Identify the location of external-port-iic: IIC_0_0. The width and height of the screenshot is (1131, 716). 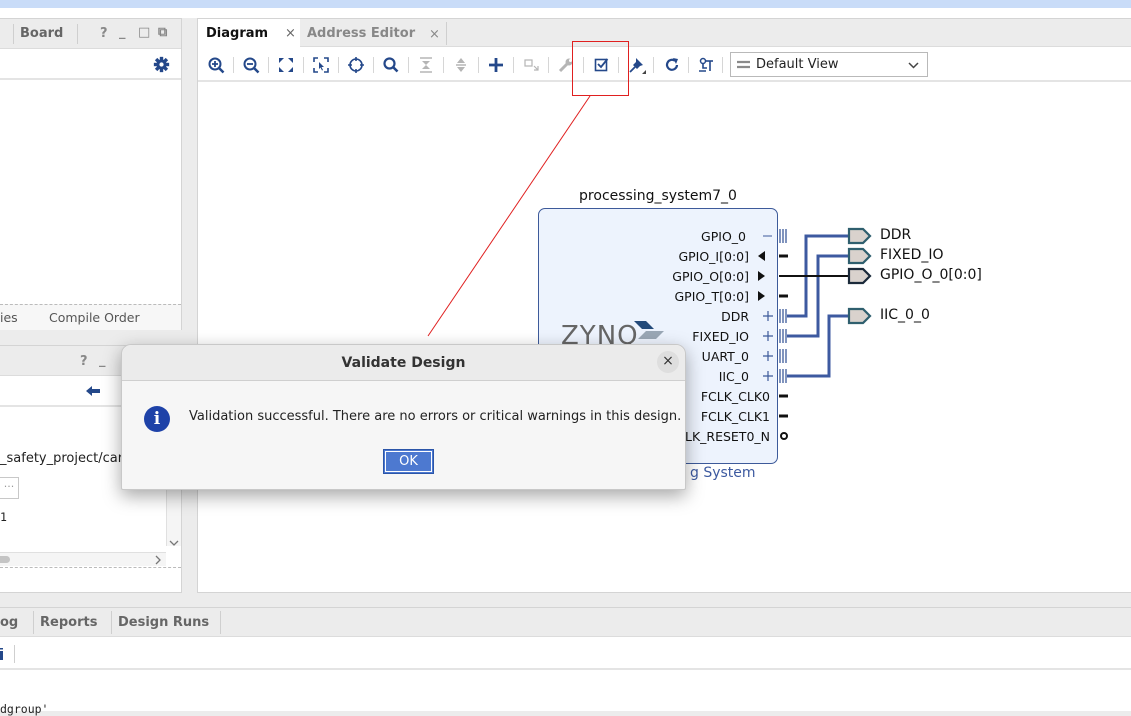
(905, 315).